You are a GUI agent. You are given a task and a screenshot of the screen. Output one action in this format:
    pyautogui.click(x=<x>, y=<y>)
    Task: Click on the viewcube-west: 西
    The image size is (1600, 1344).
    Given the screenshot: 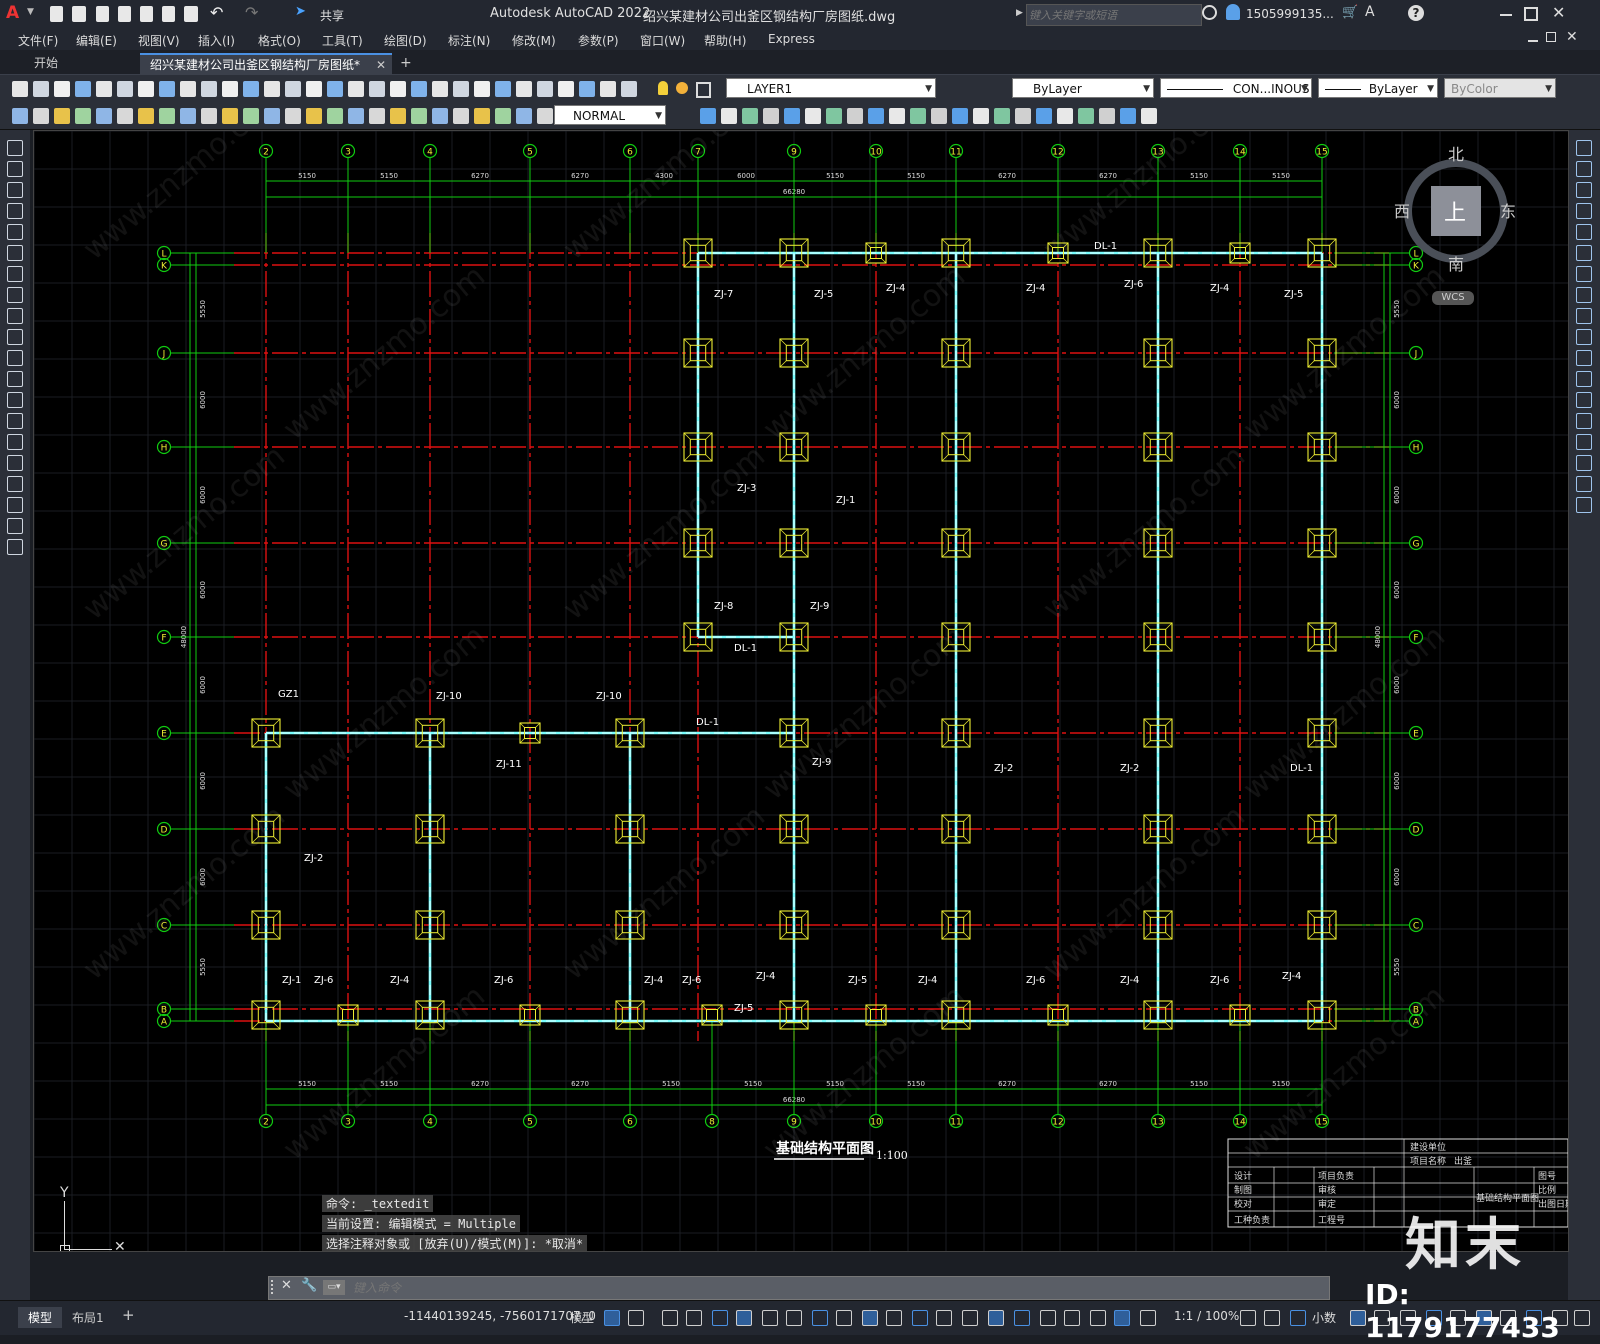 What is the action you would take?
    pyautogui.click(x=1402, y=210)
    